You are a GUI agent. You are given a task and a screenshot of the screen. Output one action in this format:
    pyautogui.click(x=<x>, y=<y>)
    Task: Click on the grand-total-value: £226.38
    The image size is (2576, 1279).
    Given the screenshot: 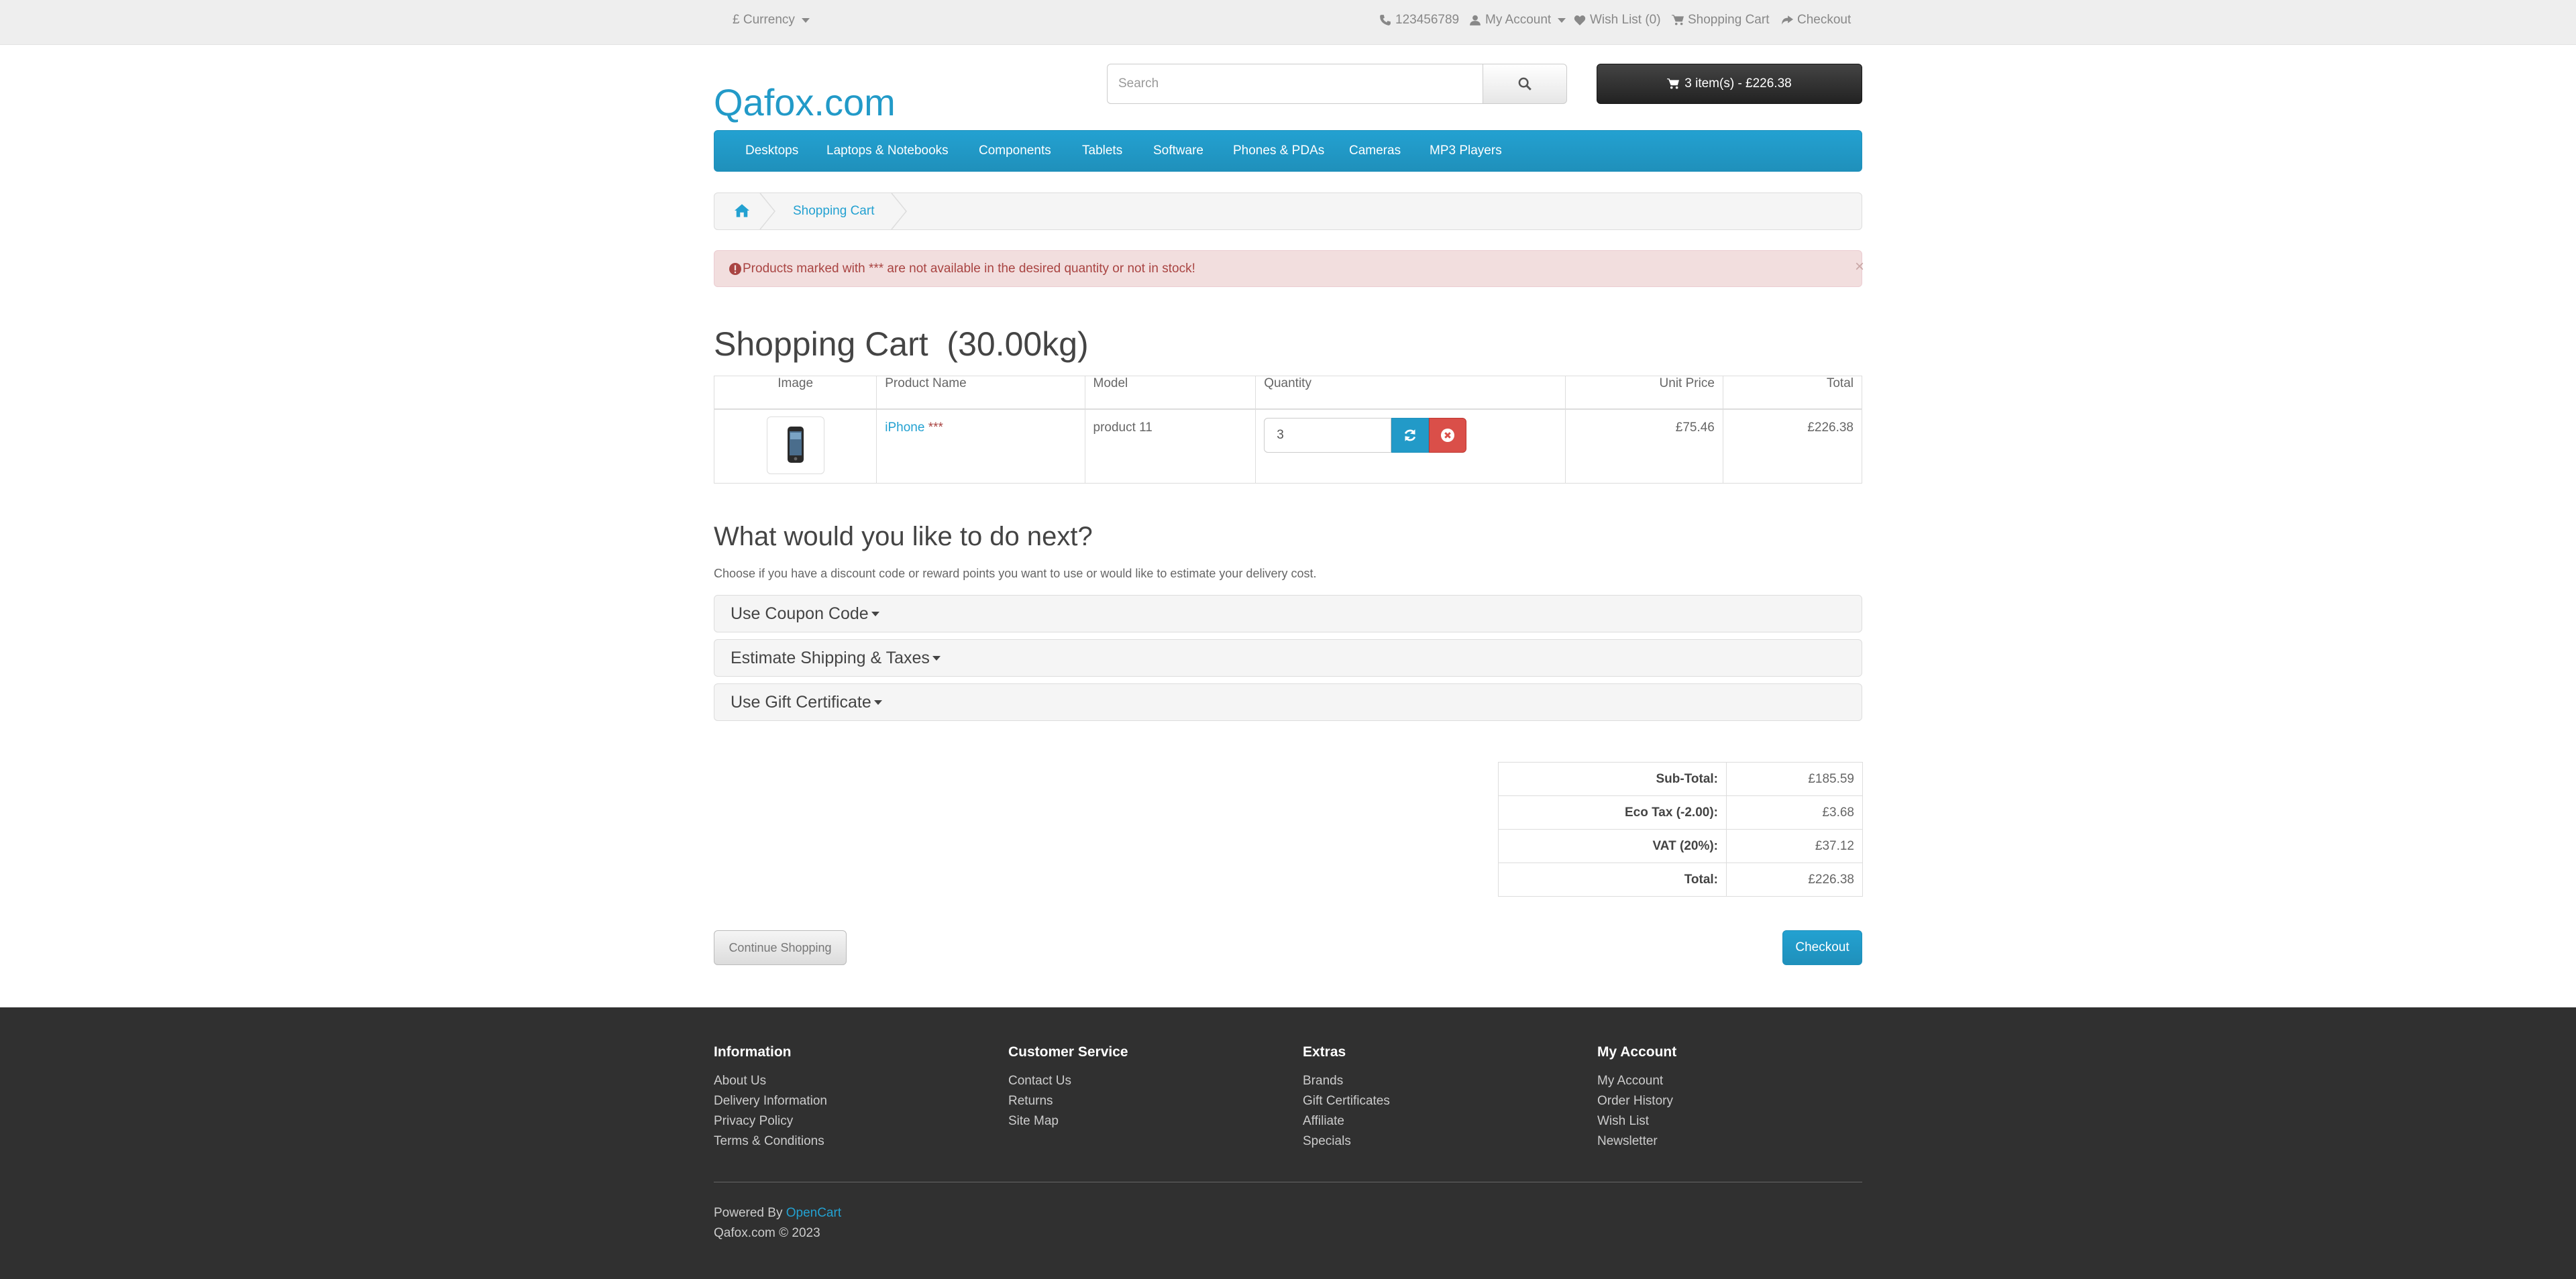 What is the action you would take?
    pyautogui.click(x=1794, y=880)
    